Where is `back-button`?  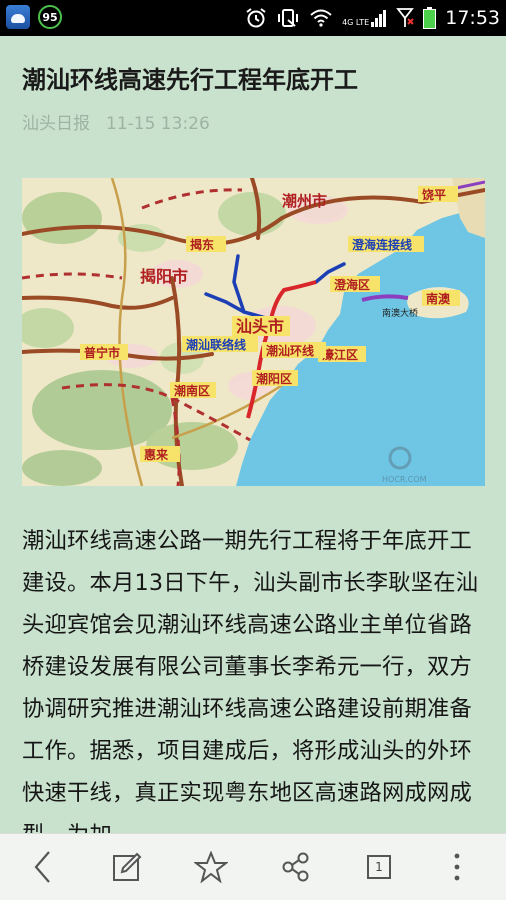 back-button is located at coordinates (43, 867).